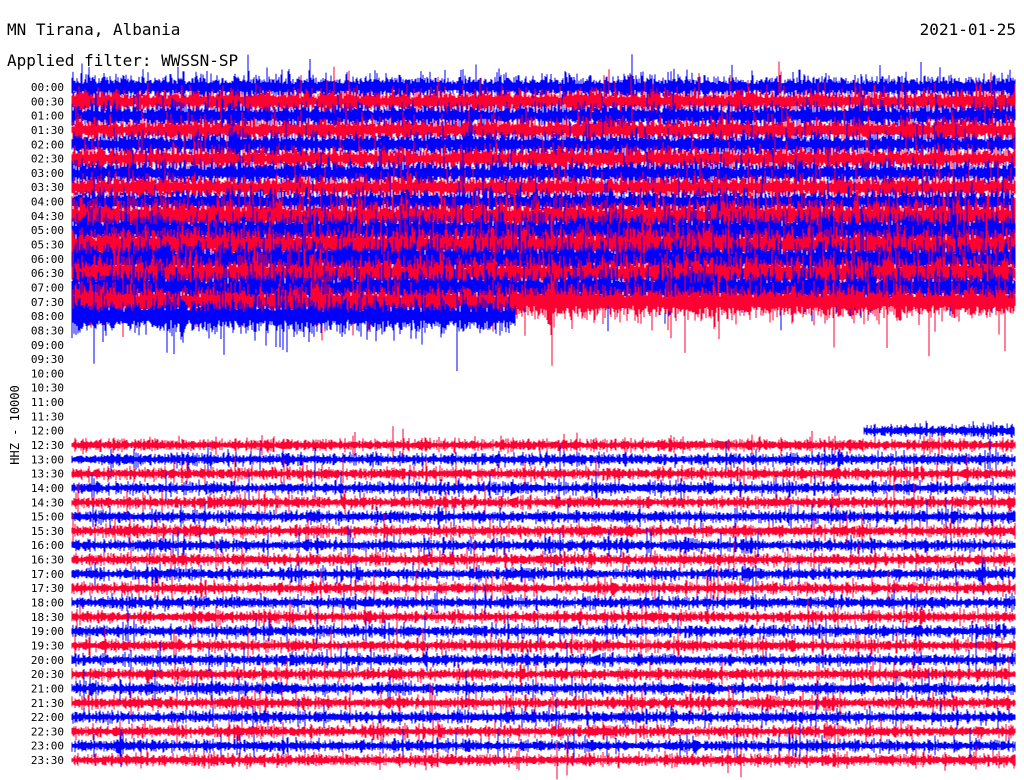 This screenshot has height=780, width=1024. What do you see at coordinates (47, 517) in the screenshot?
I see `row-time-label: 15:00` at bounding box center [47, 517].